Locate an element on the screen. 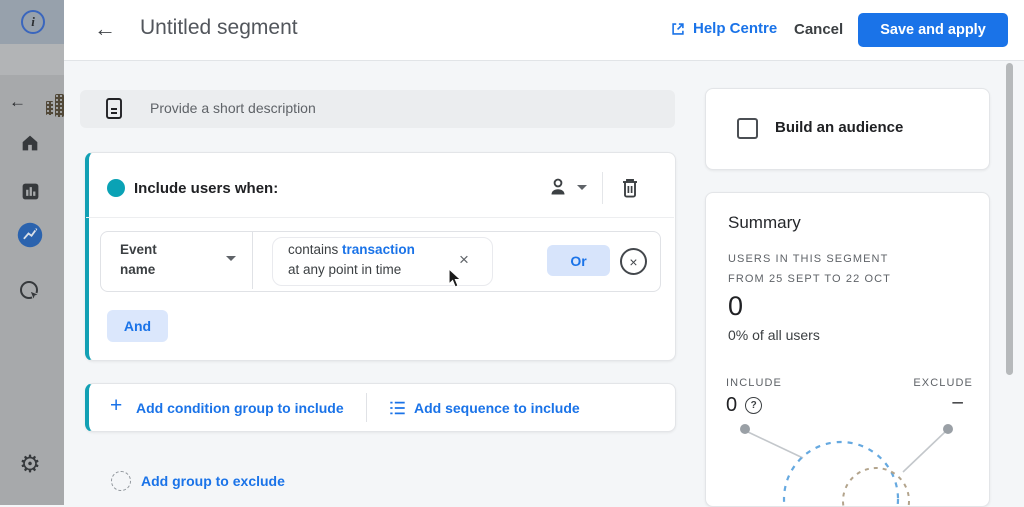 The height and width of the screenshot is (507, 1024). scrollbar-thumb is located at coordinates (1009, 219).